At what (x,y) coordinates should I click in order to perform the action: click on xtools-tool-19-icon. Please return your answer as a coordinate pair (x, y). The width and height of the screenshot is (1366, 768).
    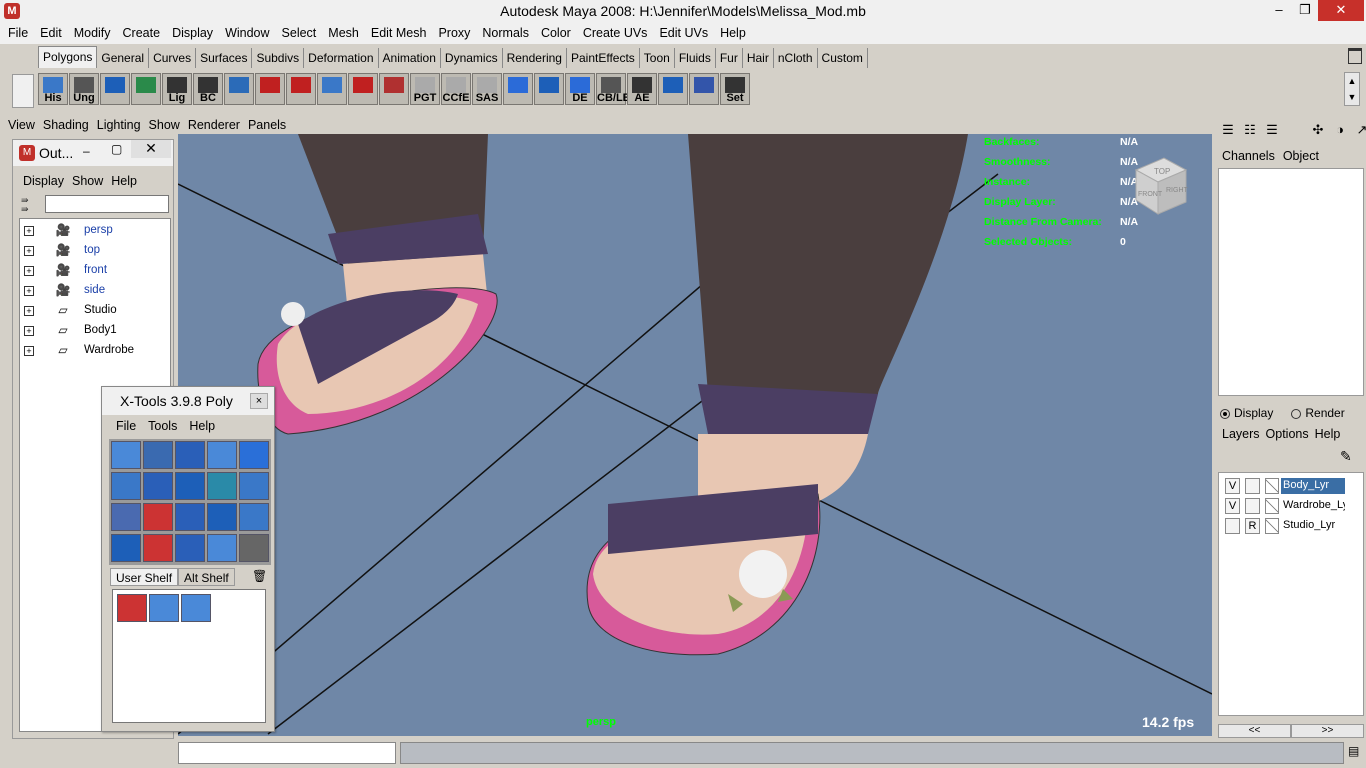
    Looking at the image, I should click on (222, 548).